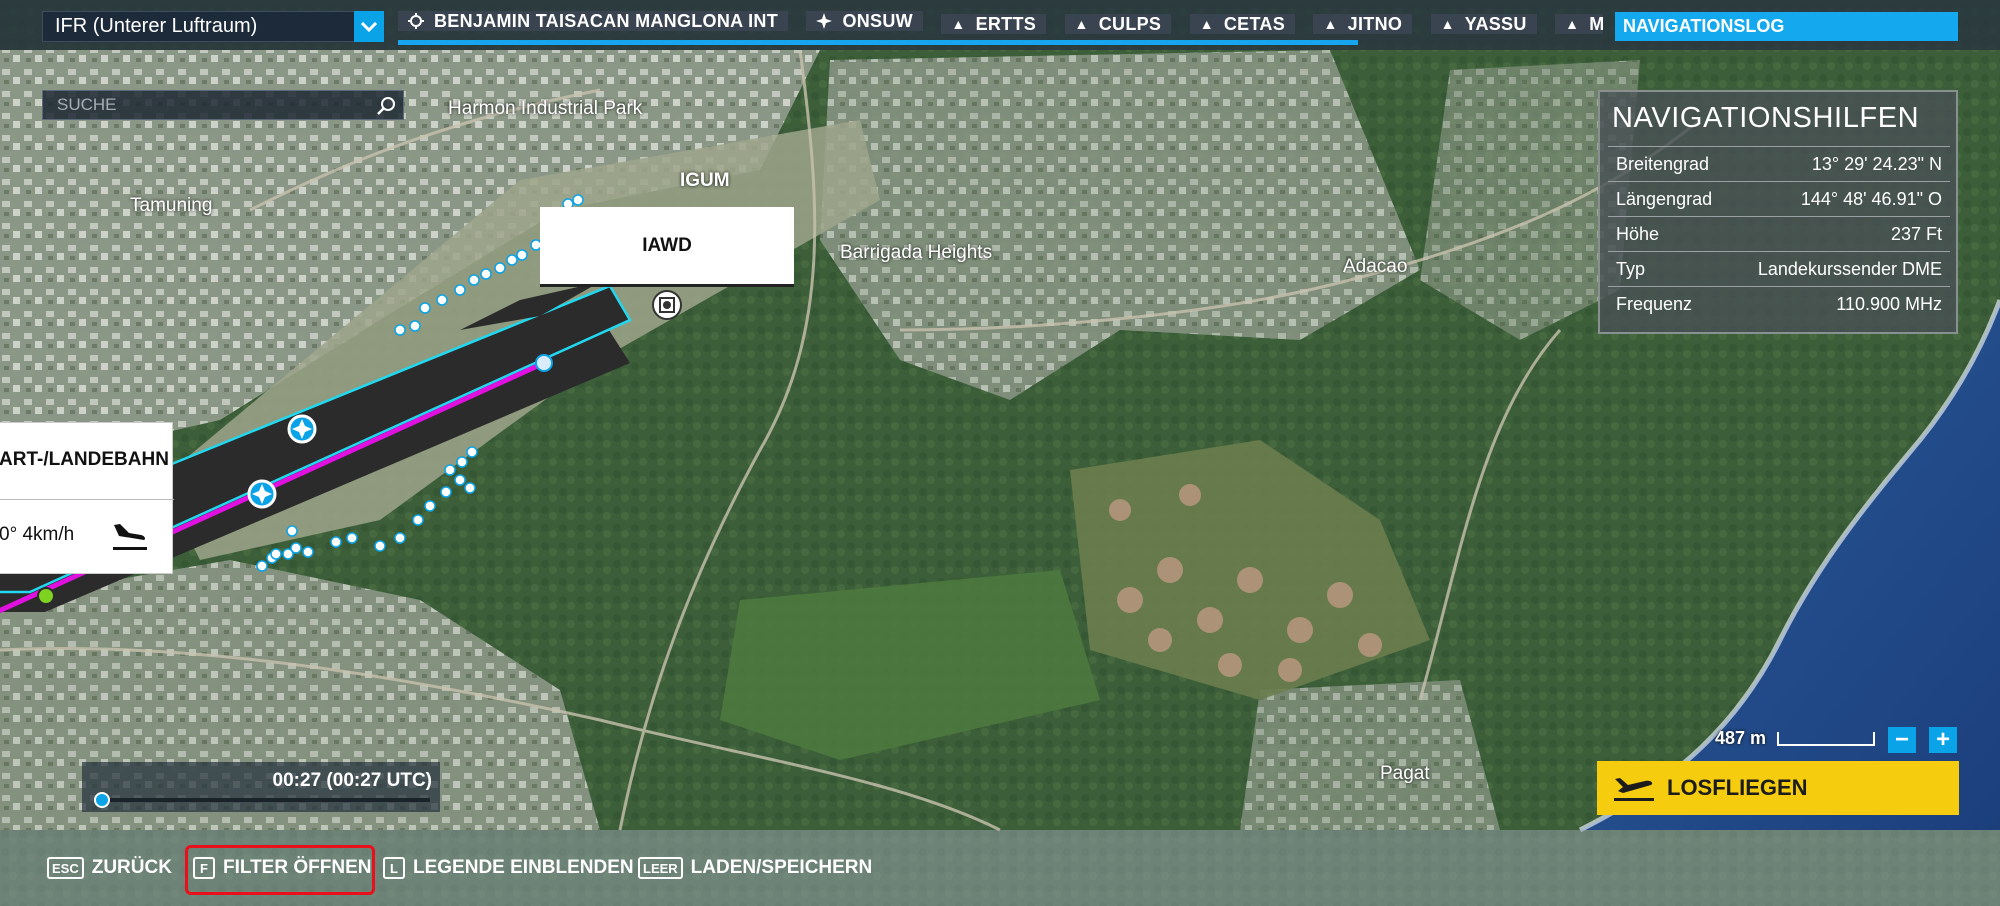  Describe the element at coordinates (824, 21) in the screenshot. I see `vor-icon` at that location.